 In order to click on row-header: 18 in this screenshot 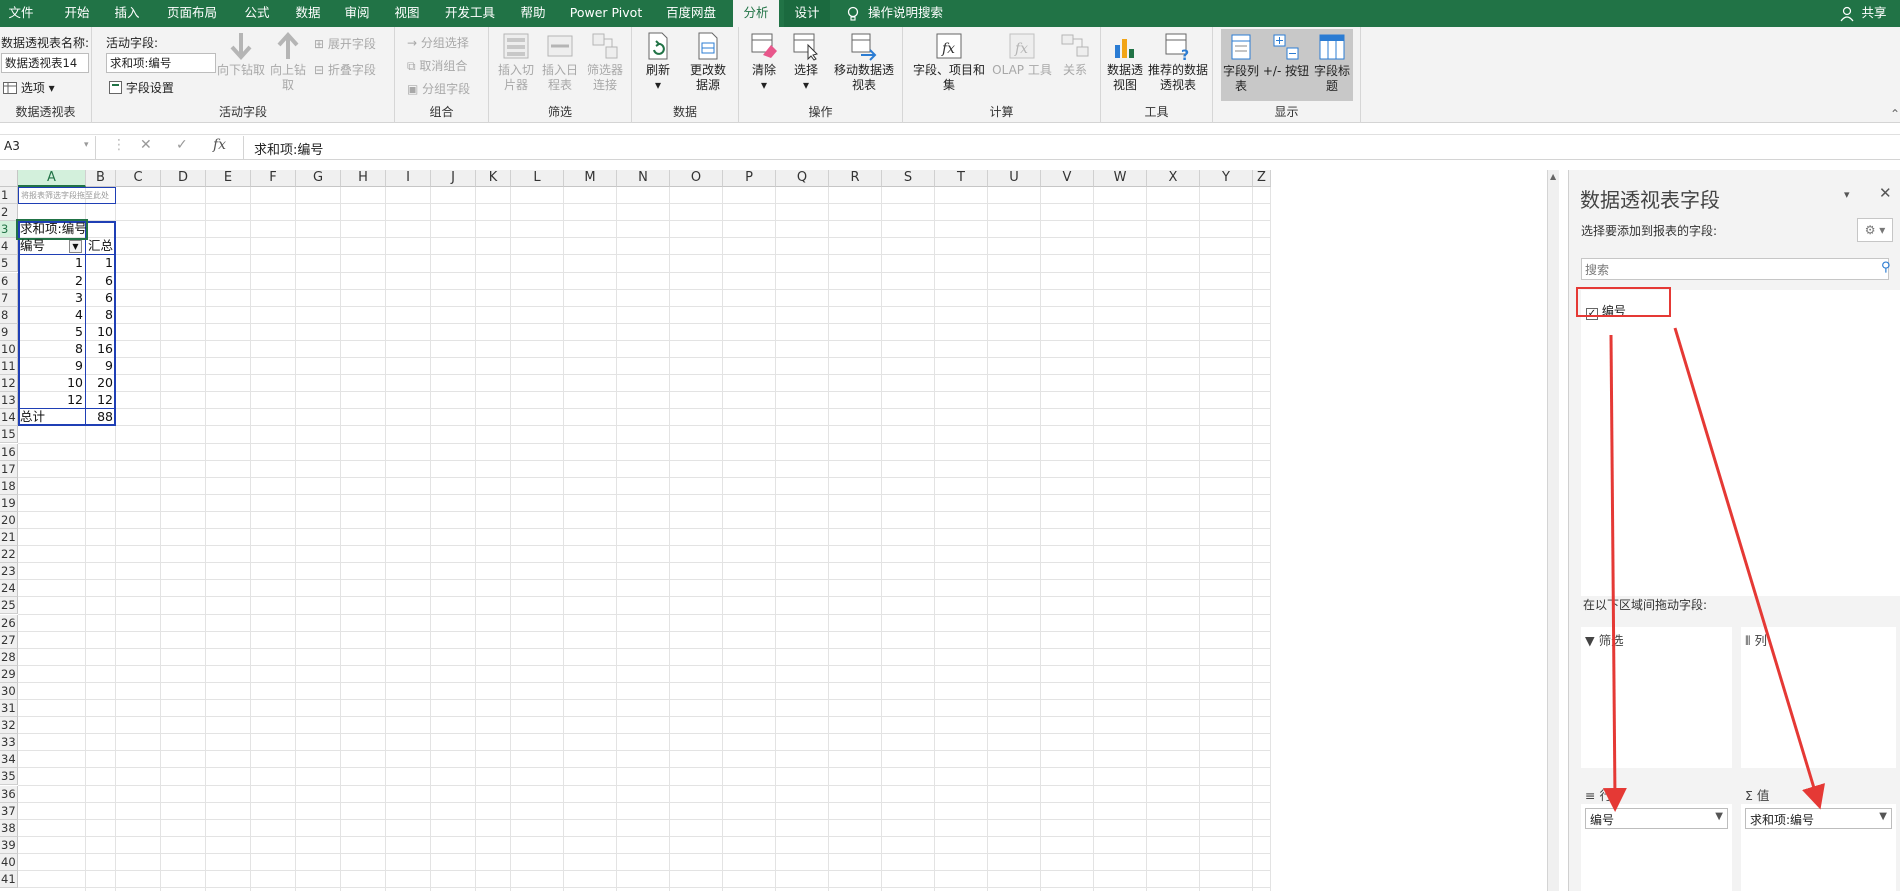, I will do `click(9, 486)`.